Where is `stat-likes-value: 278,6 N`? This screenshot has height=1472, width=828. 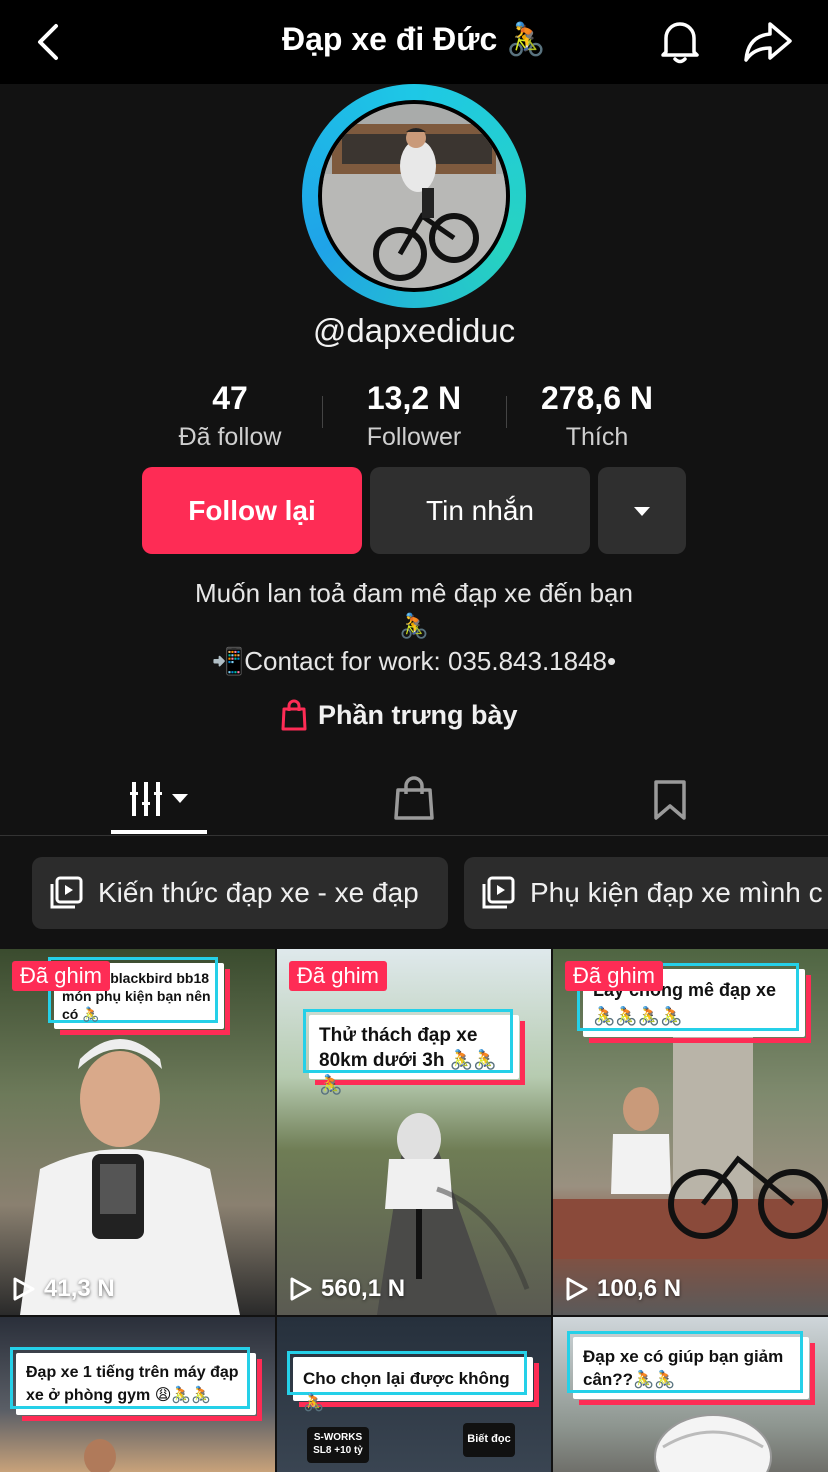
stat-likes-value: 278,6 N is located at coordinates (597, 398).